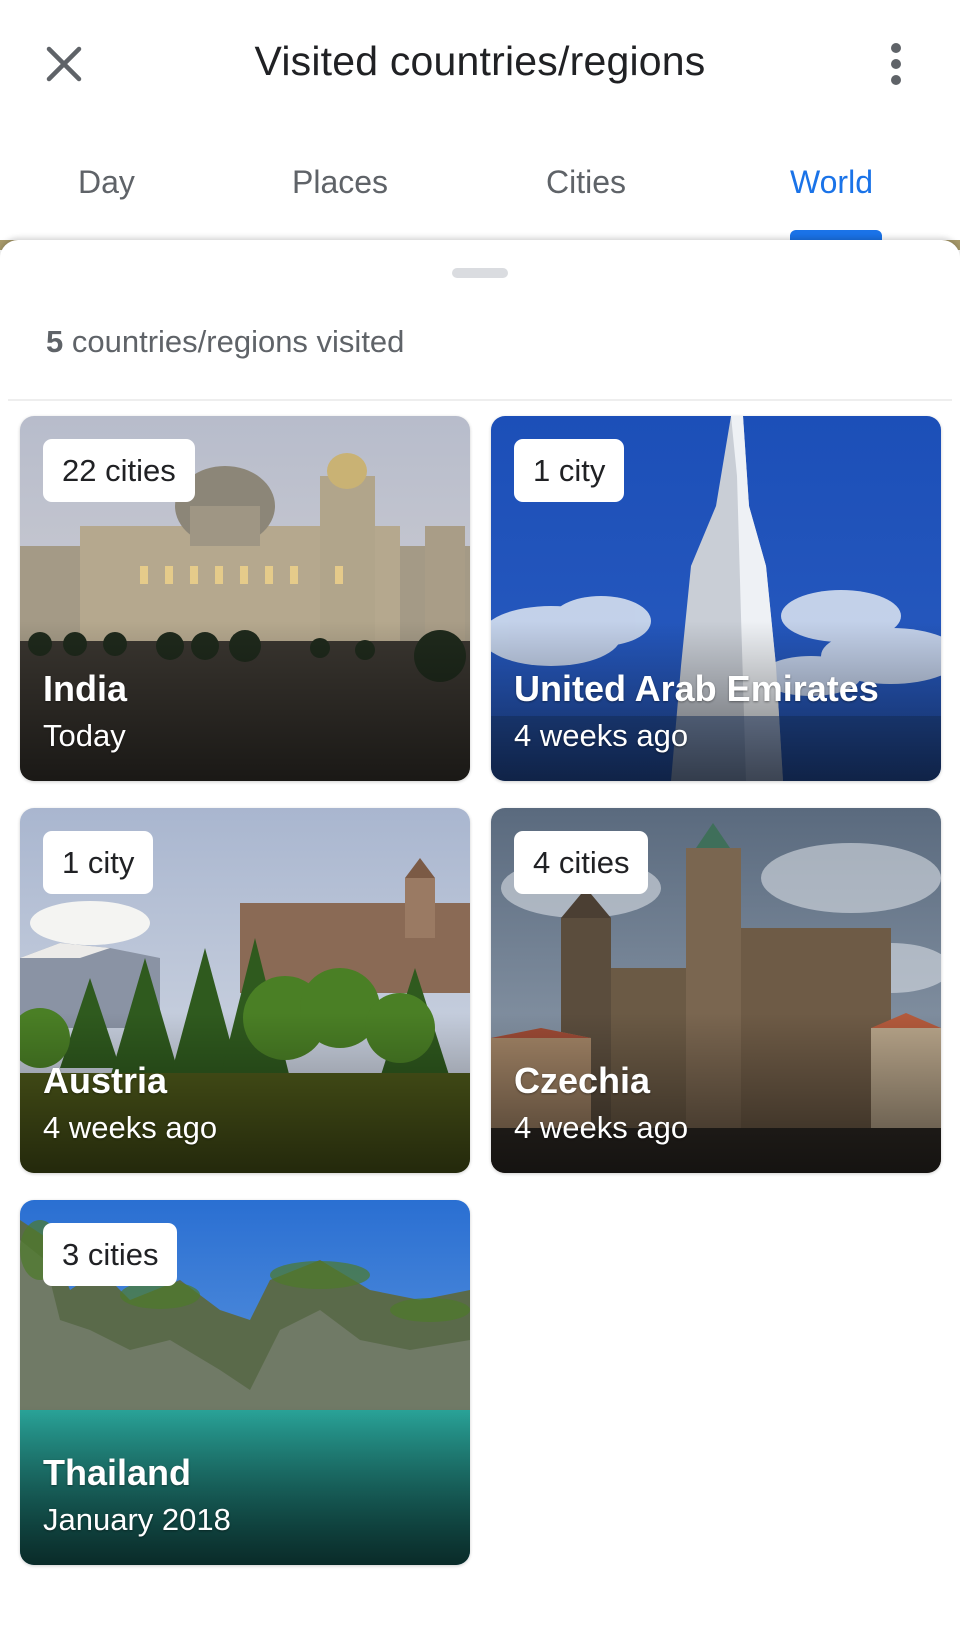  Describe the element at coordinates (716, 990) in the screenshot. I see `country-card-czechia: 4 cities Czechia 4 weeks ago` at that location.